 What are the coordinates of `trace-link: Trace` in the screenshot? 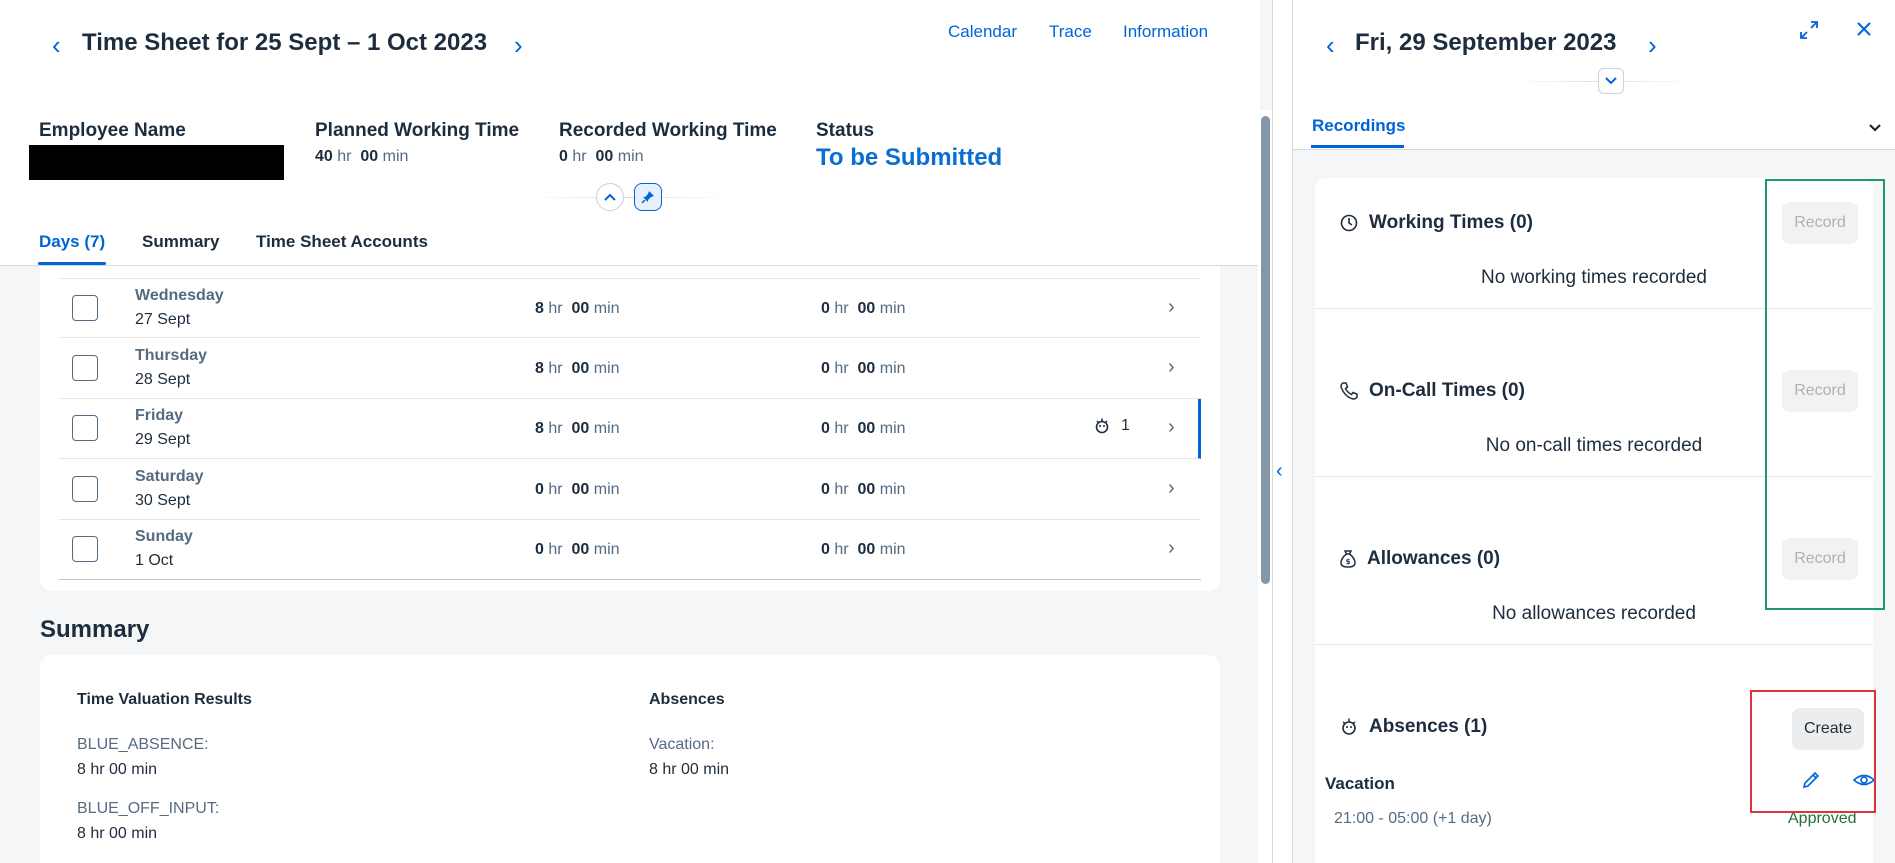 It's located at (1070, 32).